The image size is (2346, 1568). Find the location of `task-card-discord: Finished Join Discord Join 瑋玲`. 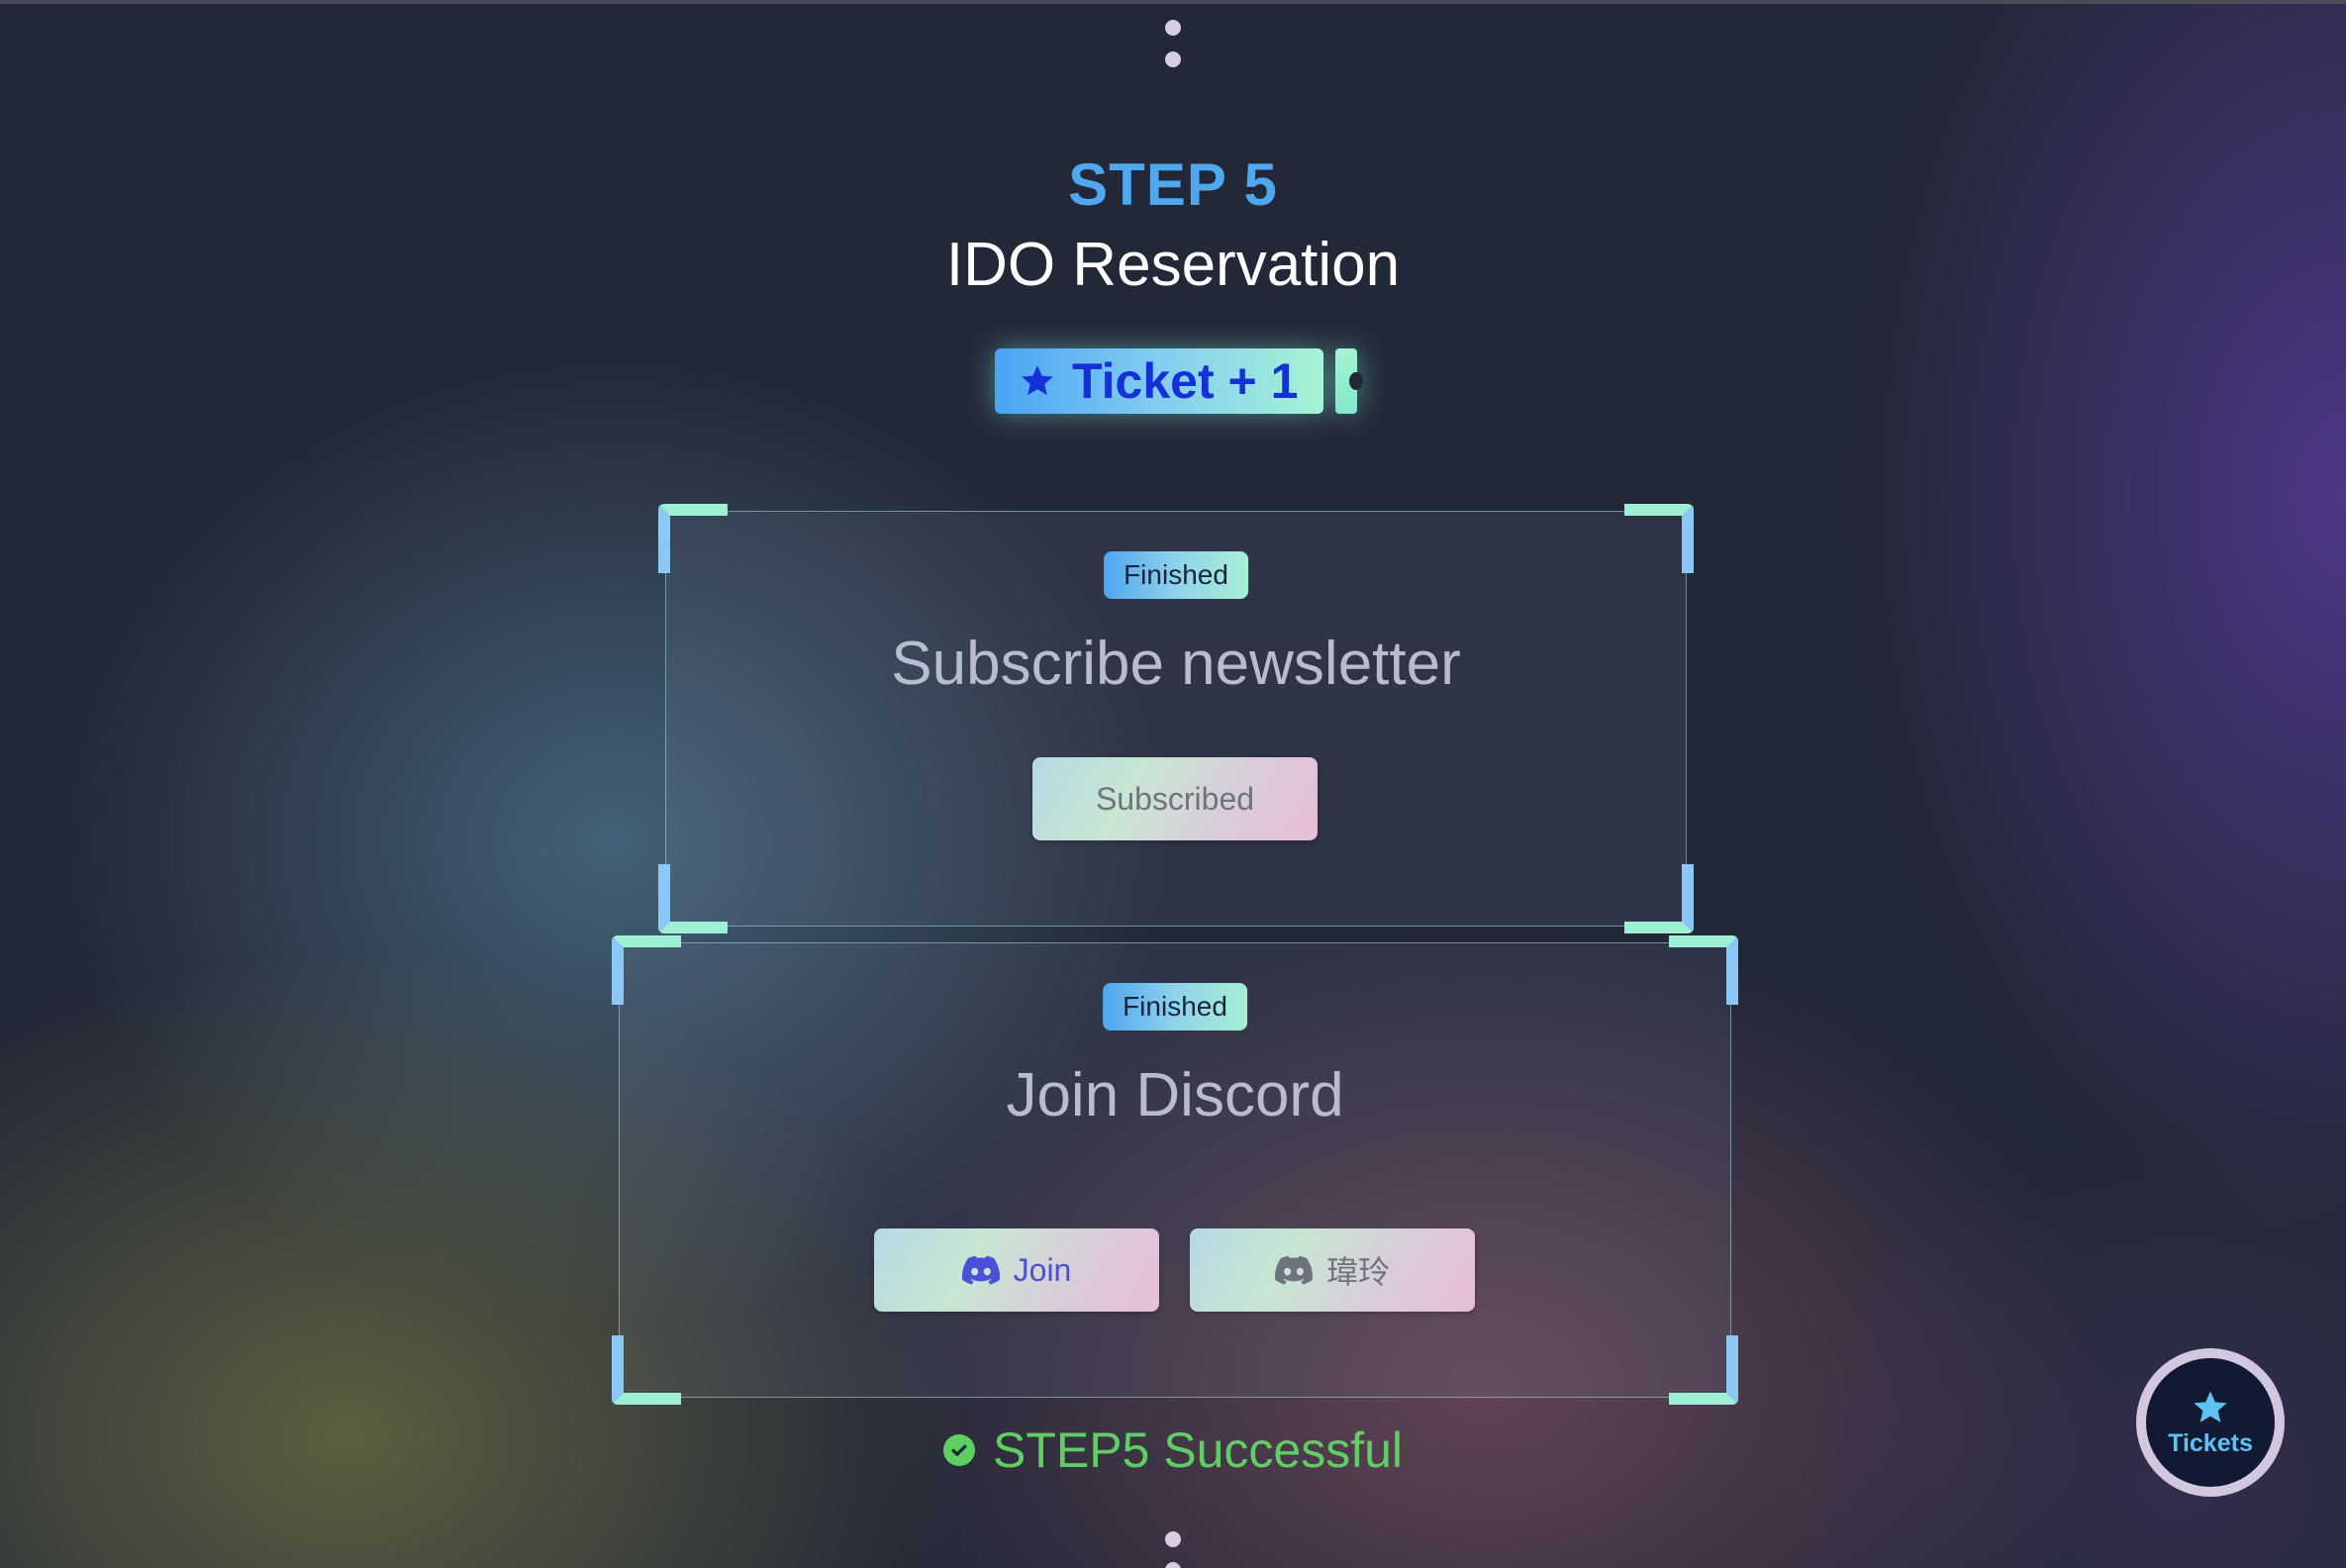

task-card-discord: Finished Join Discord Join 瑋玲 is located at coordinates (1175, 1170).